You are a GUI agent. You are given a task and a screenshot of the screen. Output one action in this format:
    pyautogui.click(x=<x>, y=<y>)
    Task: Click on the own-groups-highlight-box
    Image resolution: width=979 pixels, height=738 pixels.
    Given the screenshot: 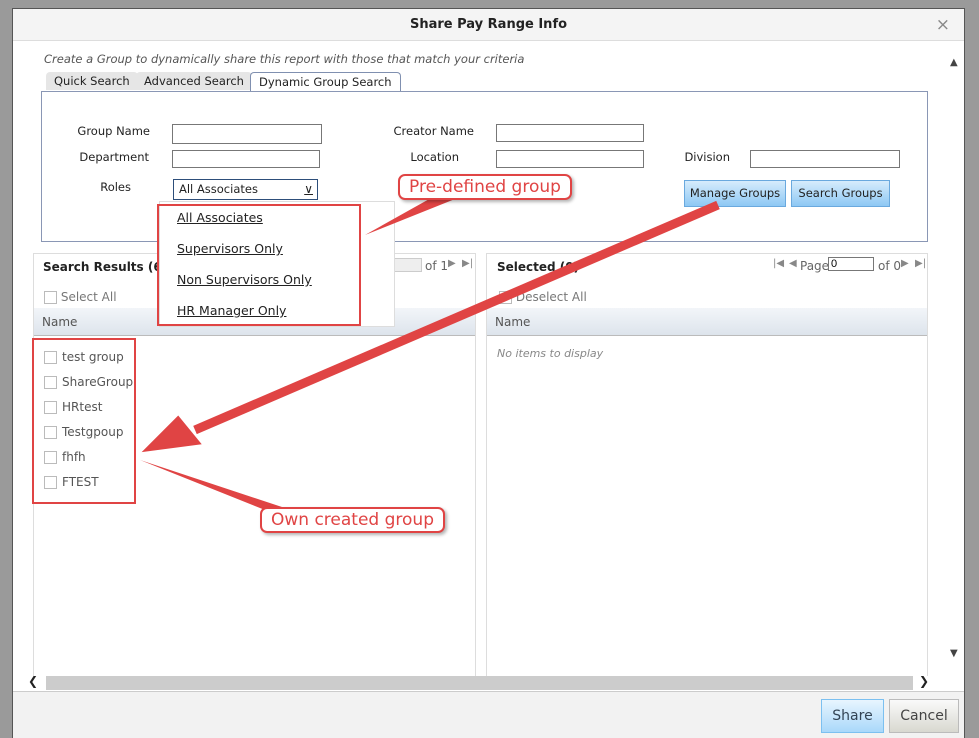 What is the action you would take?
    pyautogui.click(x=84, y=421)
    